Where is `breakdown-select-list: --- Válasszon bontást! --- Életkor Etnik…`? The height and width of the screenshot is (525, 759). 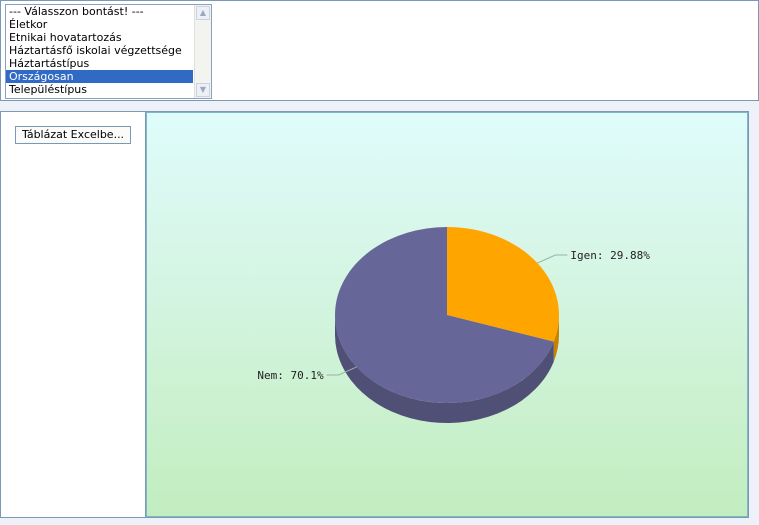 breakdown-select-list: --- Válasszon bontást! --- Életkor Etnik… is located at coordinates (108, 51).